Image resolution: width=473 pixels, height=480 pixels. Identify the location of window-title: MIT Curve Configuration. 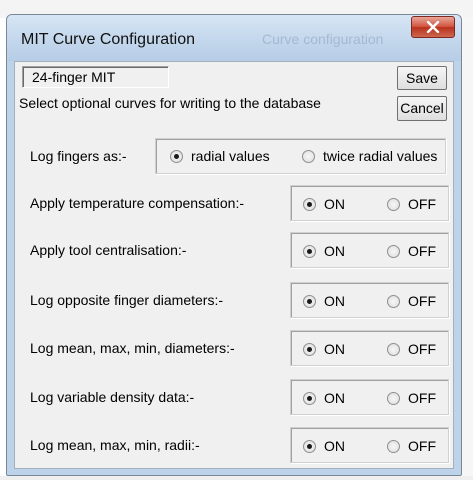
(108, 39).